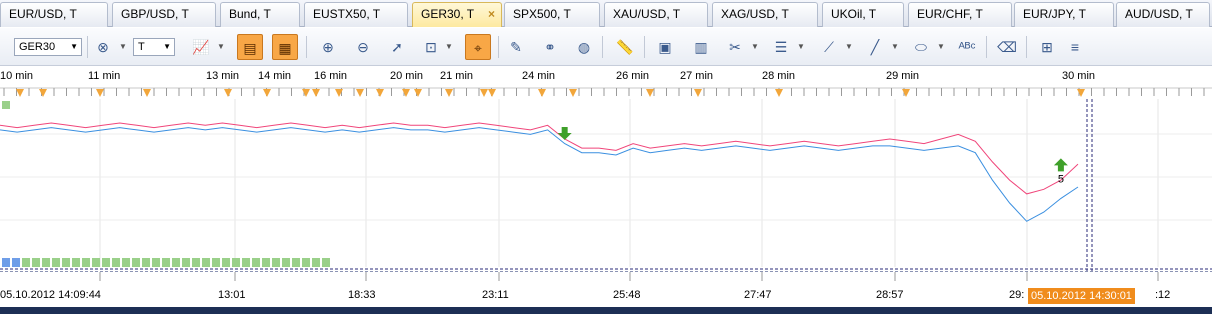 The height and width of the screenshot is (314, 1212). I want to click on crosshair-icon: ⌖, so click(478, 47).